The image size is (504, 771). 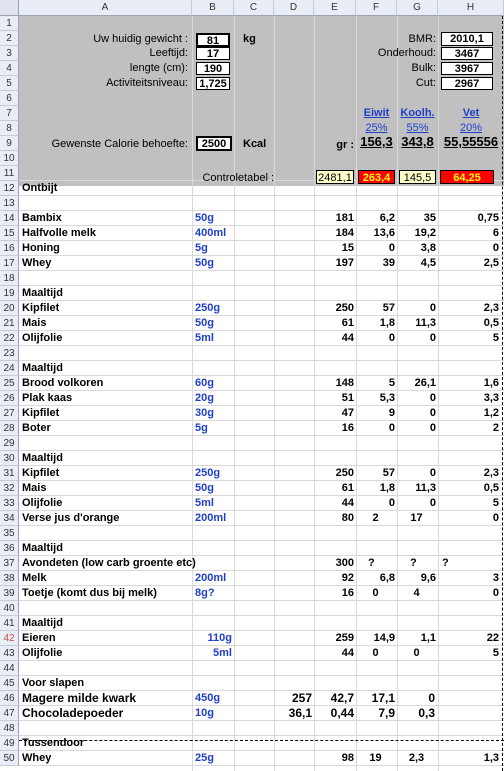 What do you see at coordinates (9, 653) in the screenshot?
I see `row-header-43: 43` at bounding box center [9, 653].